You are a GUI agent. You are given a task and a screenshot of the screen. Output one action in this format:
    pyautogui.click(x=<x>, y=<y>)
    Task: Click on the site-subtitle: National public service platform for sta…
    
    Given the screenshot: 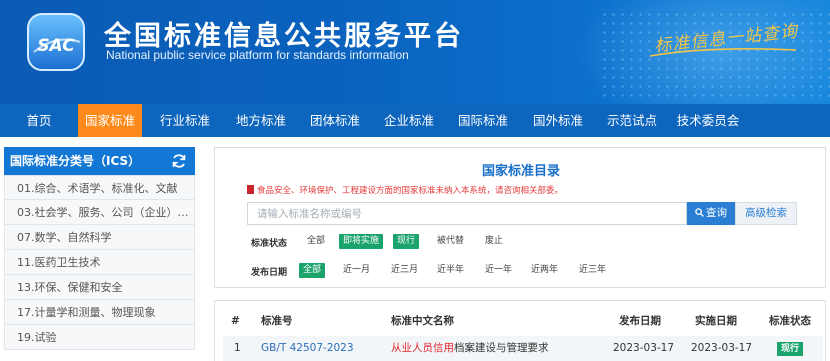 What is the action you would take?
    pyautogui.click(x=257, y=55)
    